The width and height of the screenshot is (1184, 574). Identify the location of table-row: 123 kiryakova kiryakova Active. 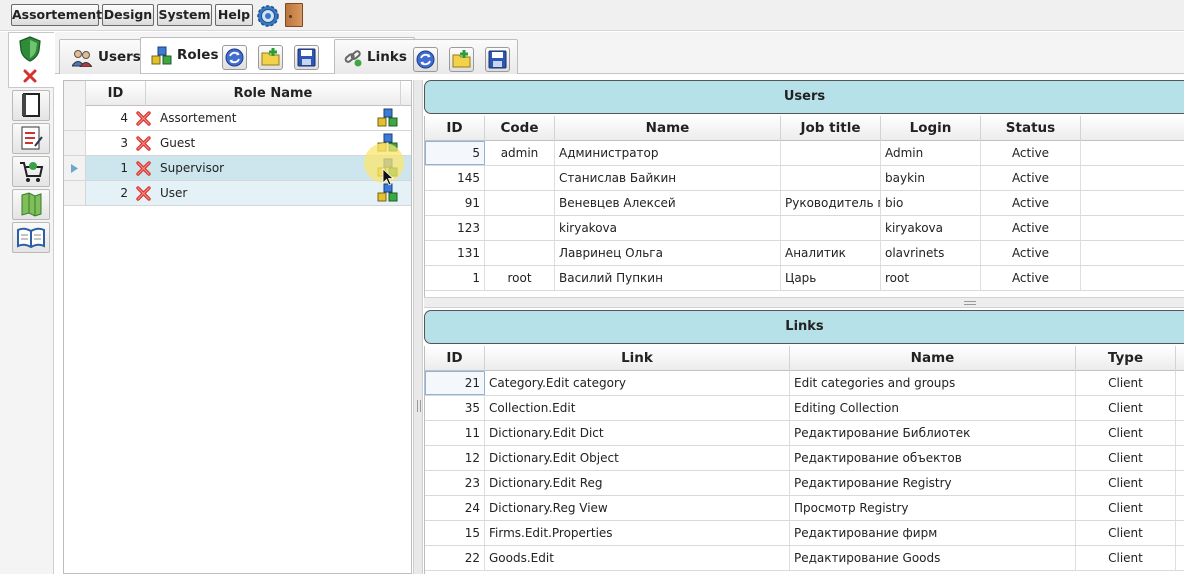
(804, 228).